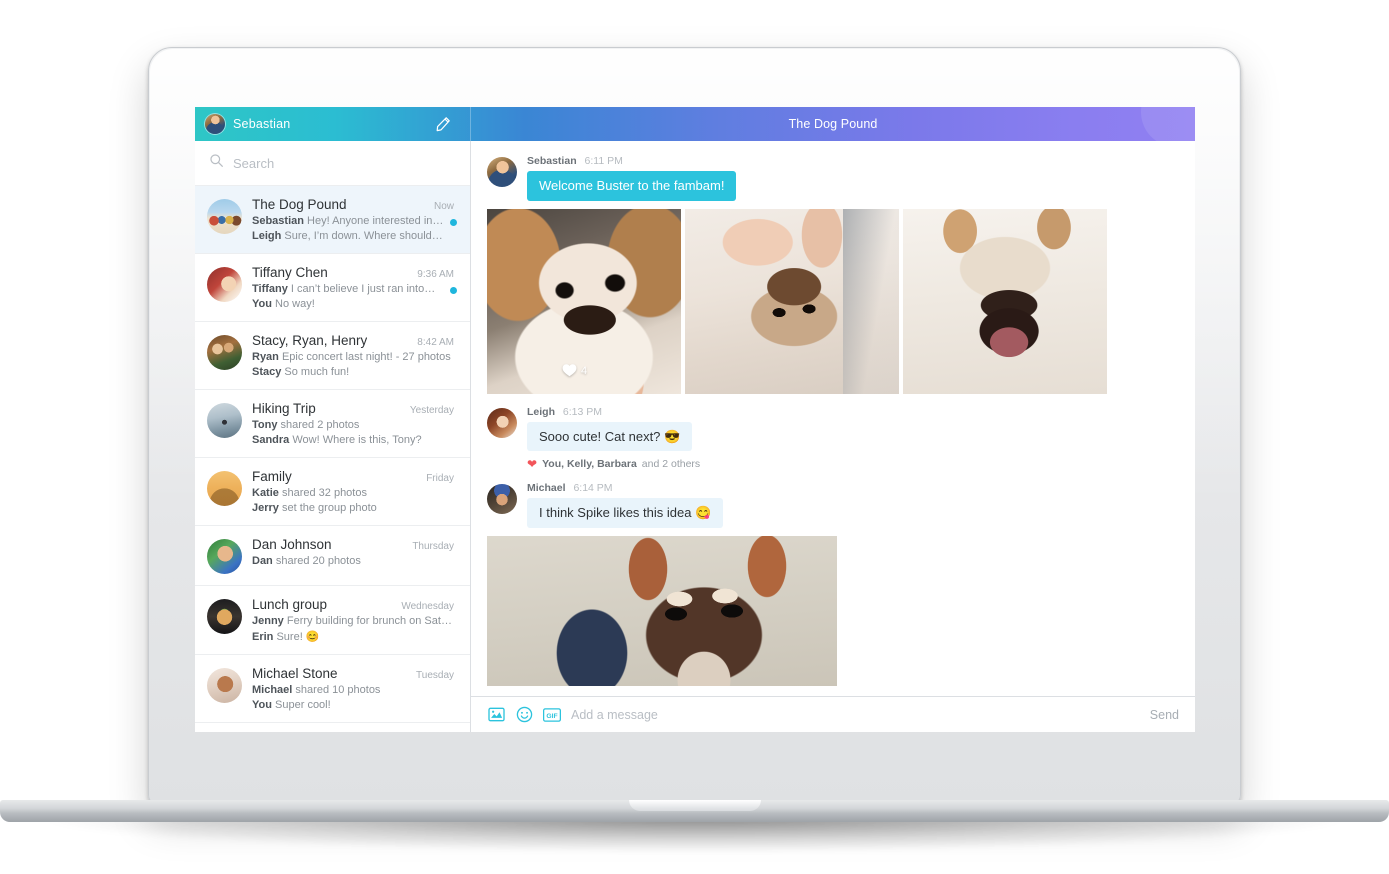 The image size is (1389, 874). Describe the element at coordinates (532, 464) in the screenshot. I see `heart-icon: ❤` at that location.